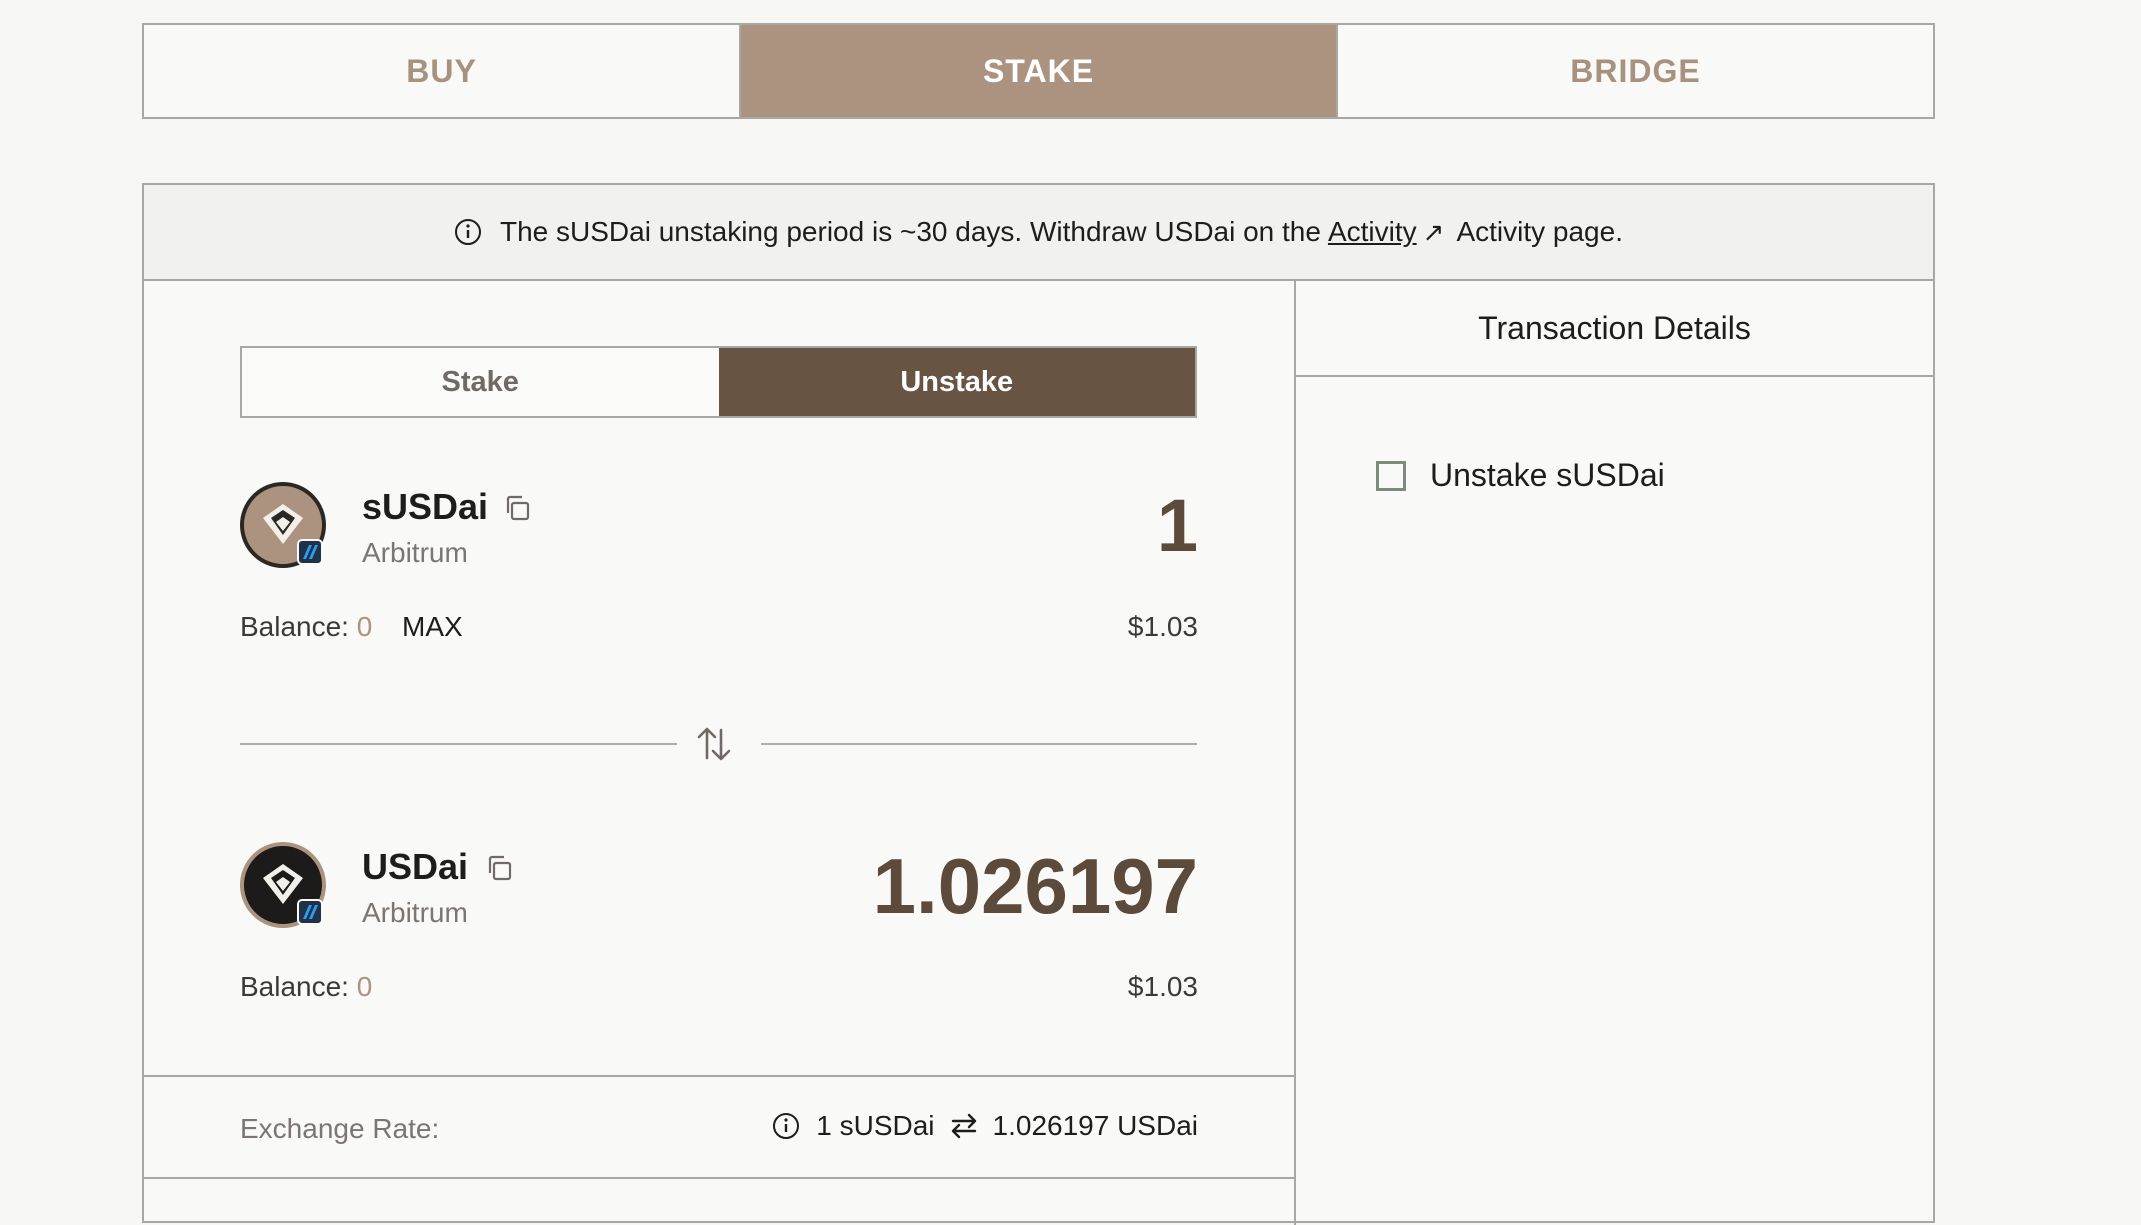 Image resolution: width=2141 pixels, height=1225 pixels. I want to click on to-balance: Balance: 0, so click(306, 987).